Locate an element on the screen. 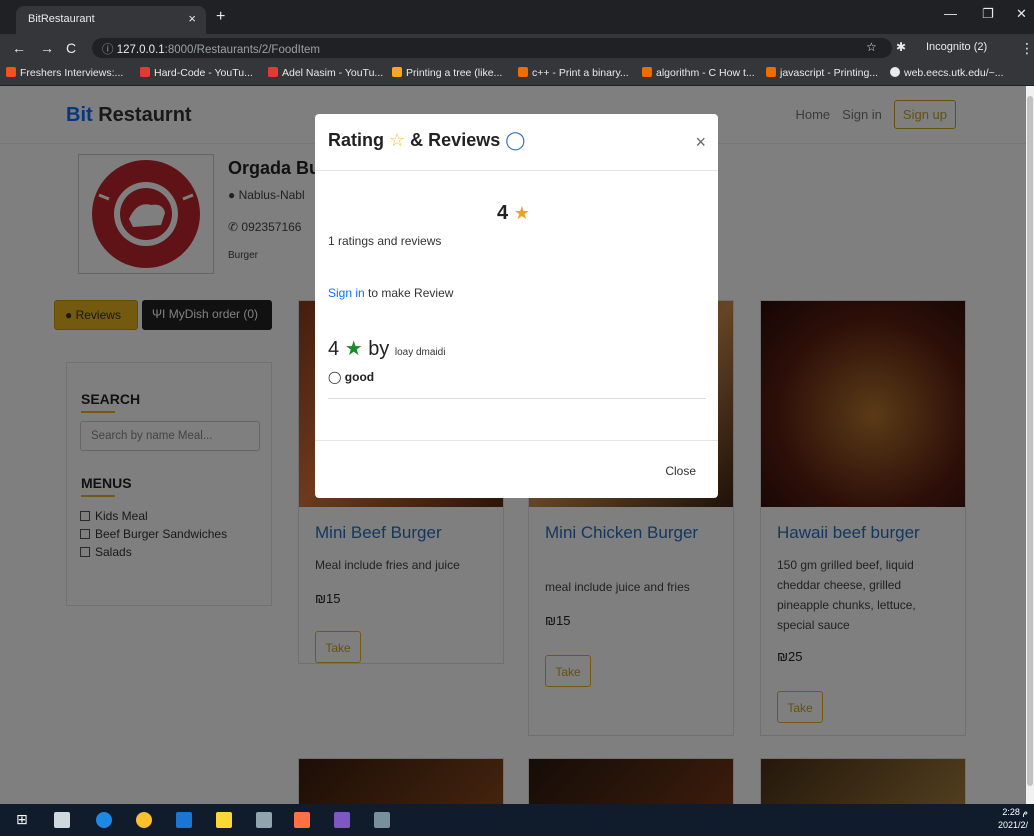 Image resolution: width=1034 pixels, height=836 pixels. average-rating: 4 ★ is located at coordinates (513, 213).